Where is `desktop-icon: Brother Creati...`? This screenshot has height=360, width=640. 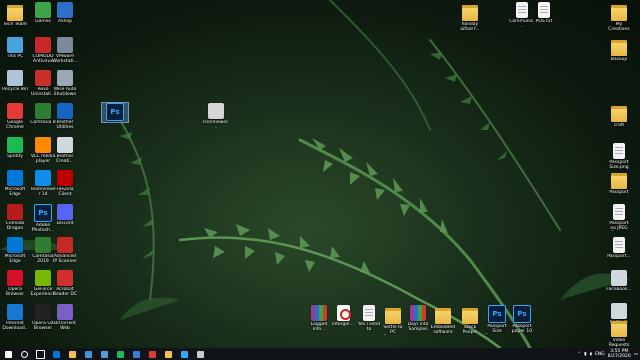
desktop-icon: Brother Creati... is located at coordinates (65, 150).